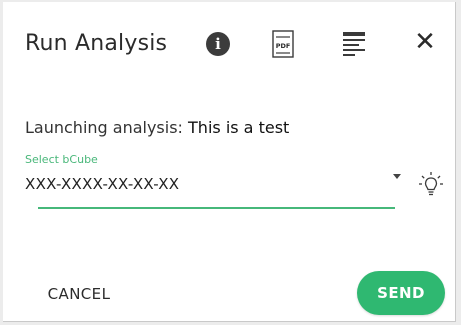 The height and width of the screenshot is (325, 461). I want to click on close-glyph: ✕, so click(425, 42).